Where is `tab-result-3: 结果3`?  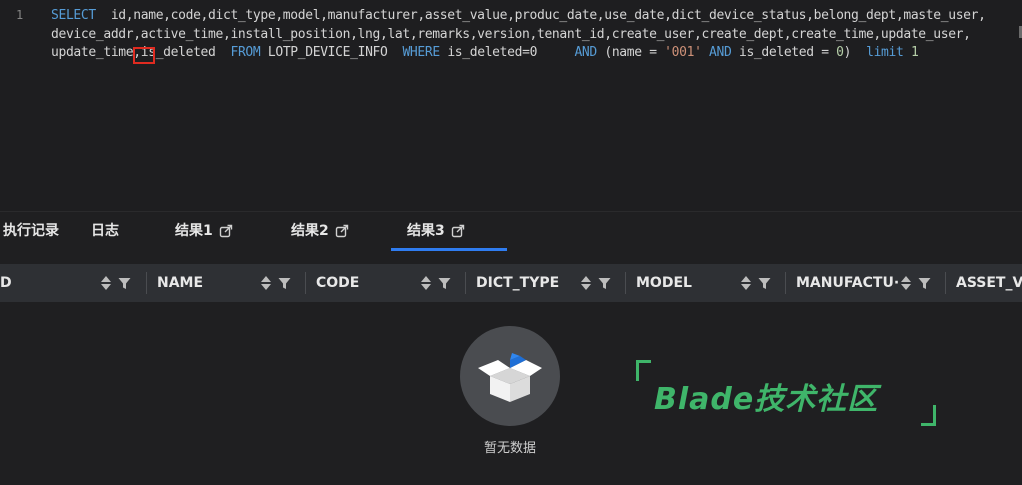
tab-result-3: 结果3 is located at coordinates (436, 231).